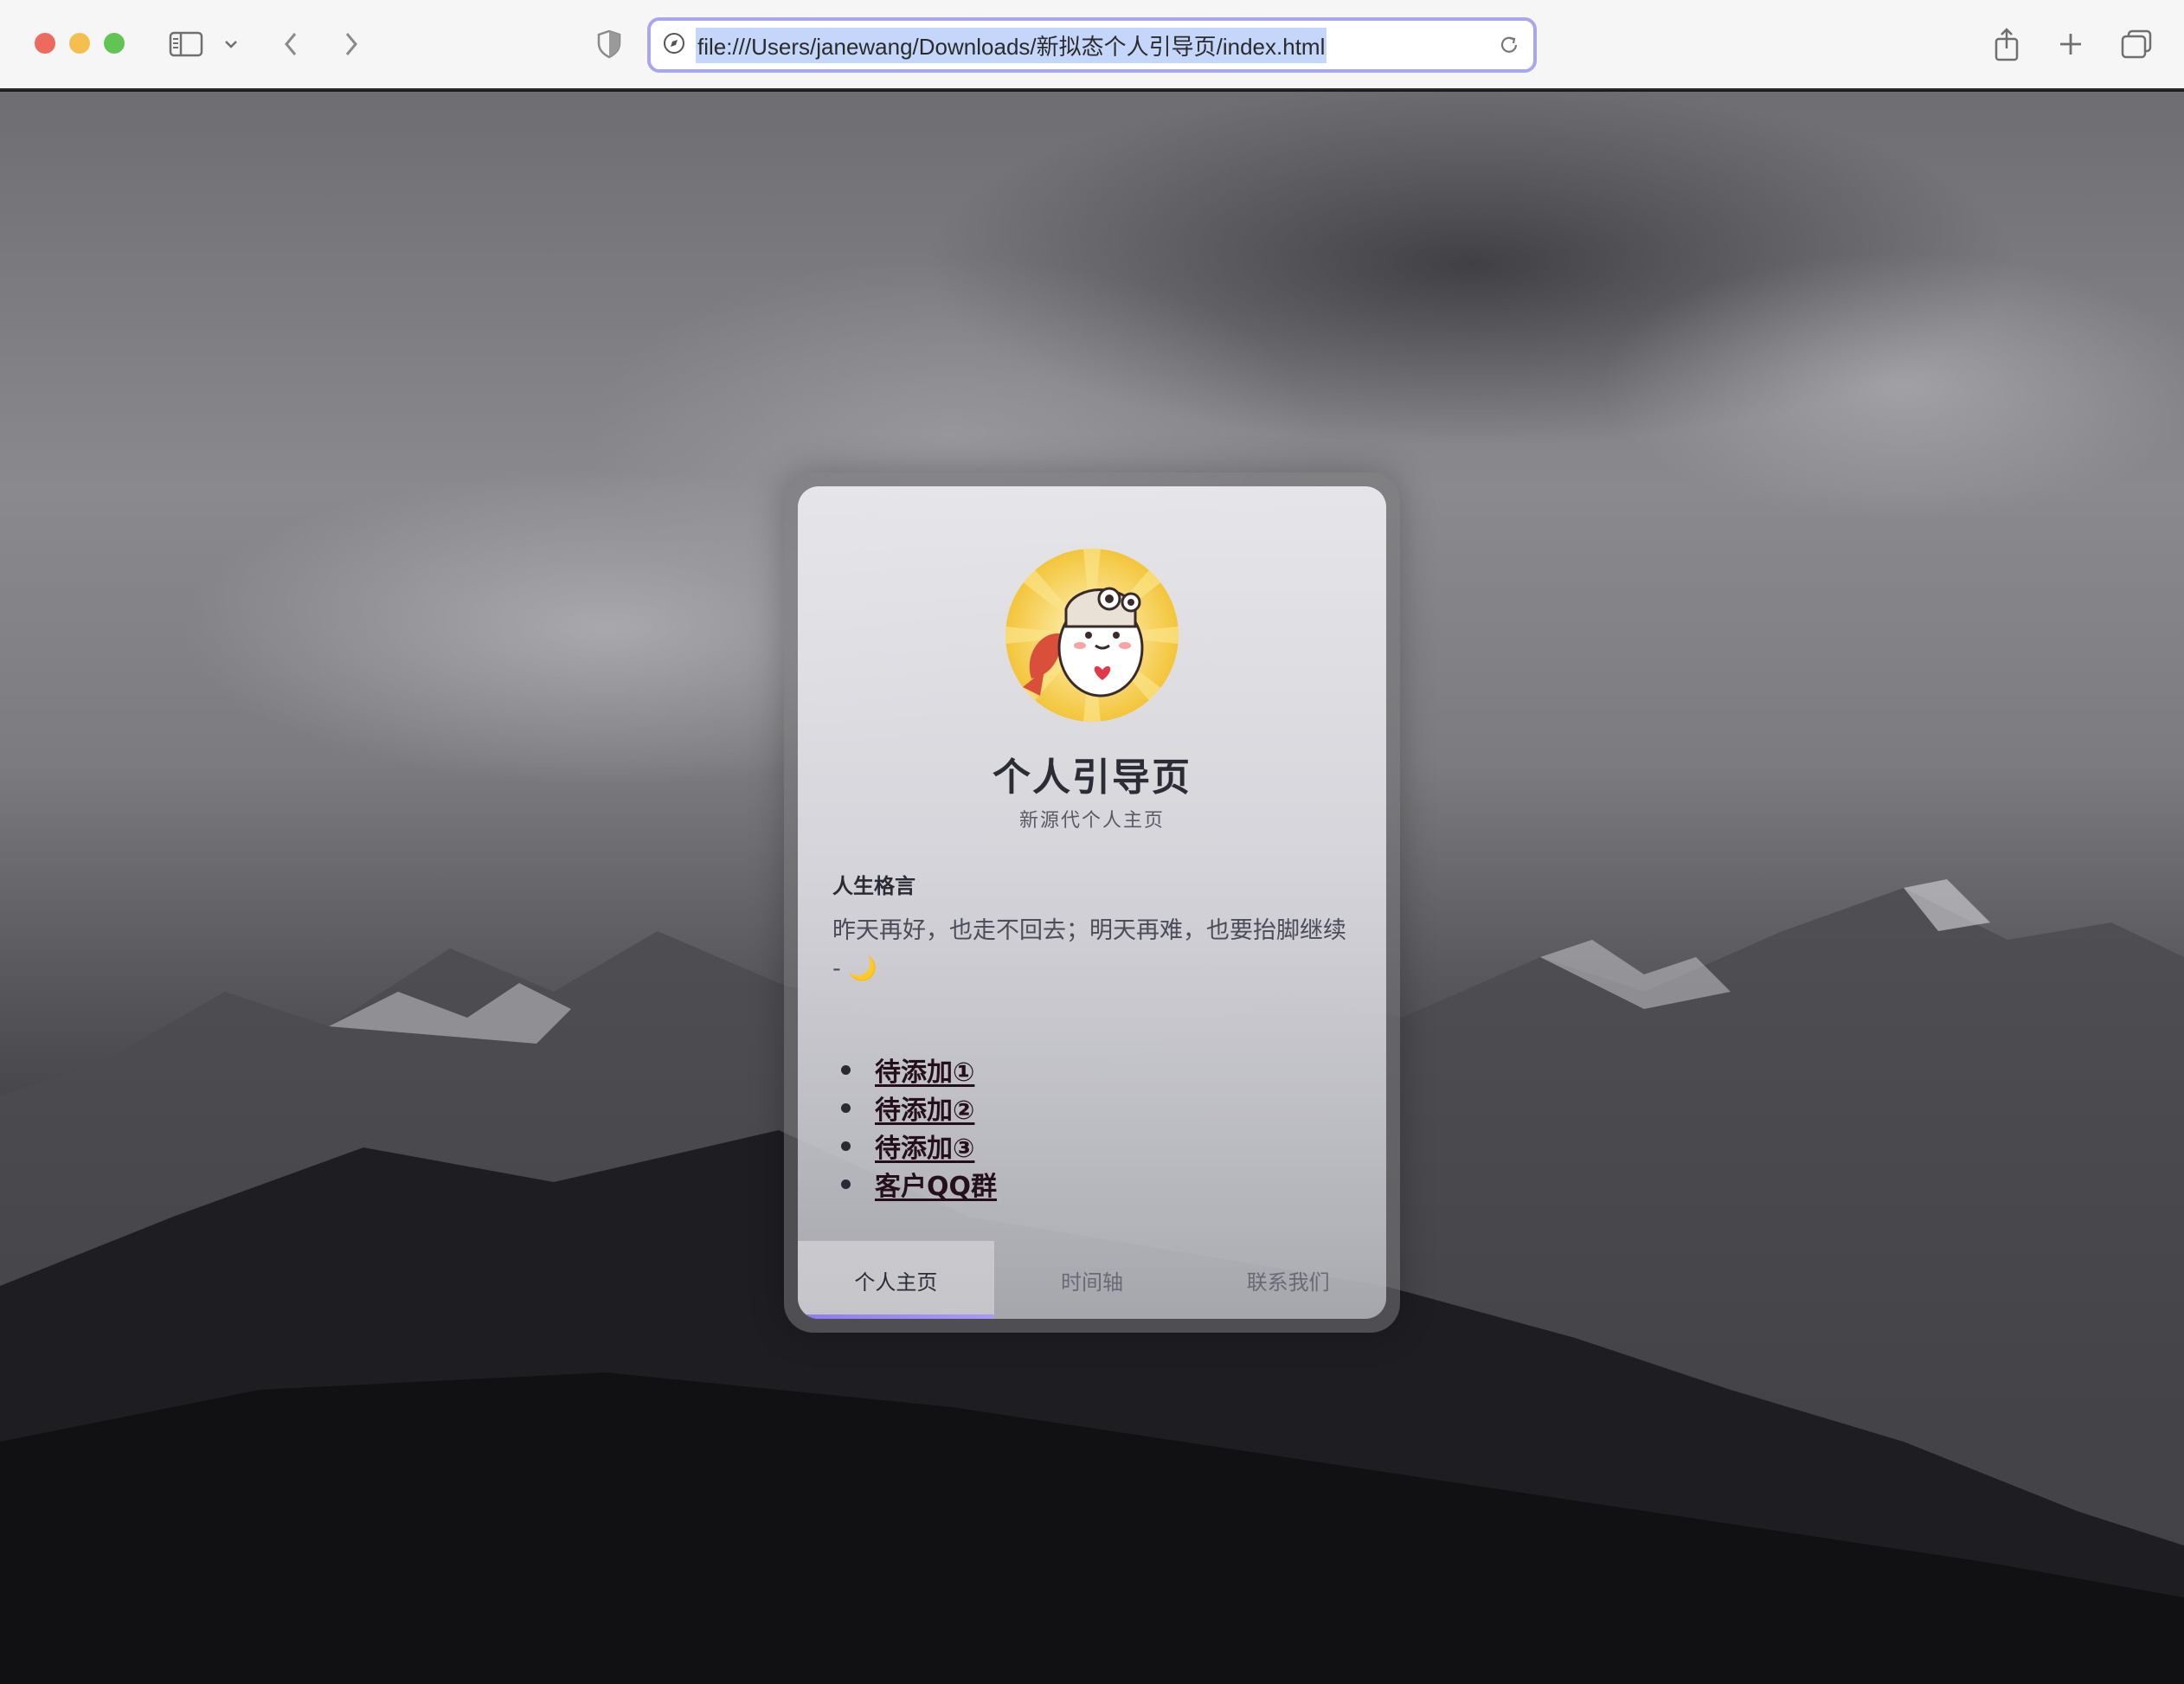 The image size is (2184, 1684). Describe the element at coordinates (351, 44) in the screenshot. I see `chevron-right-icon` at that location.